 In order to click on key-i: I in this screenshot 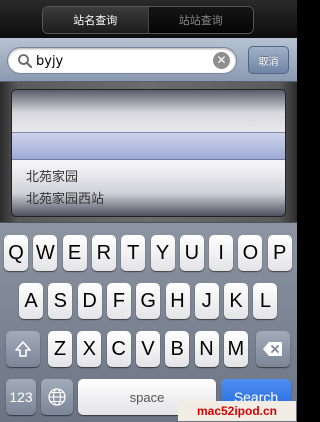, I will do `click(221, 253)`.